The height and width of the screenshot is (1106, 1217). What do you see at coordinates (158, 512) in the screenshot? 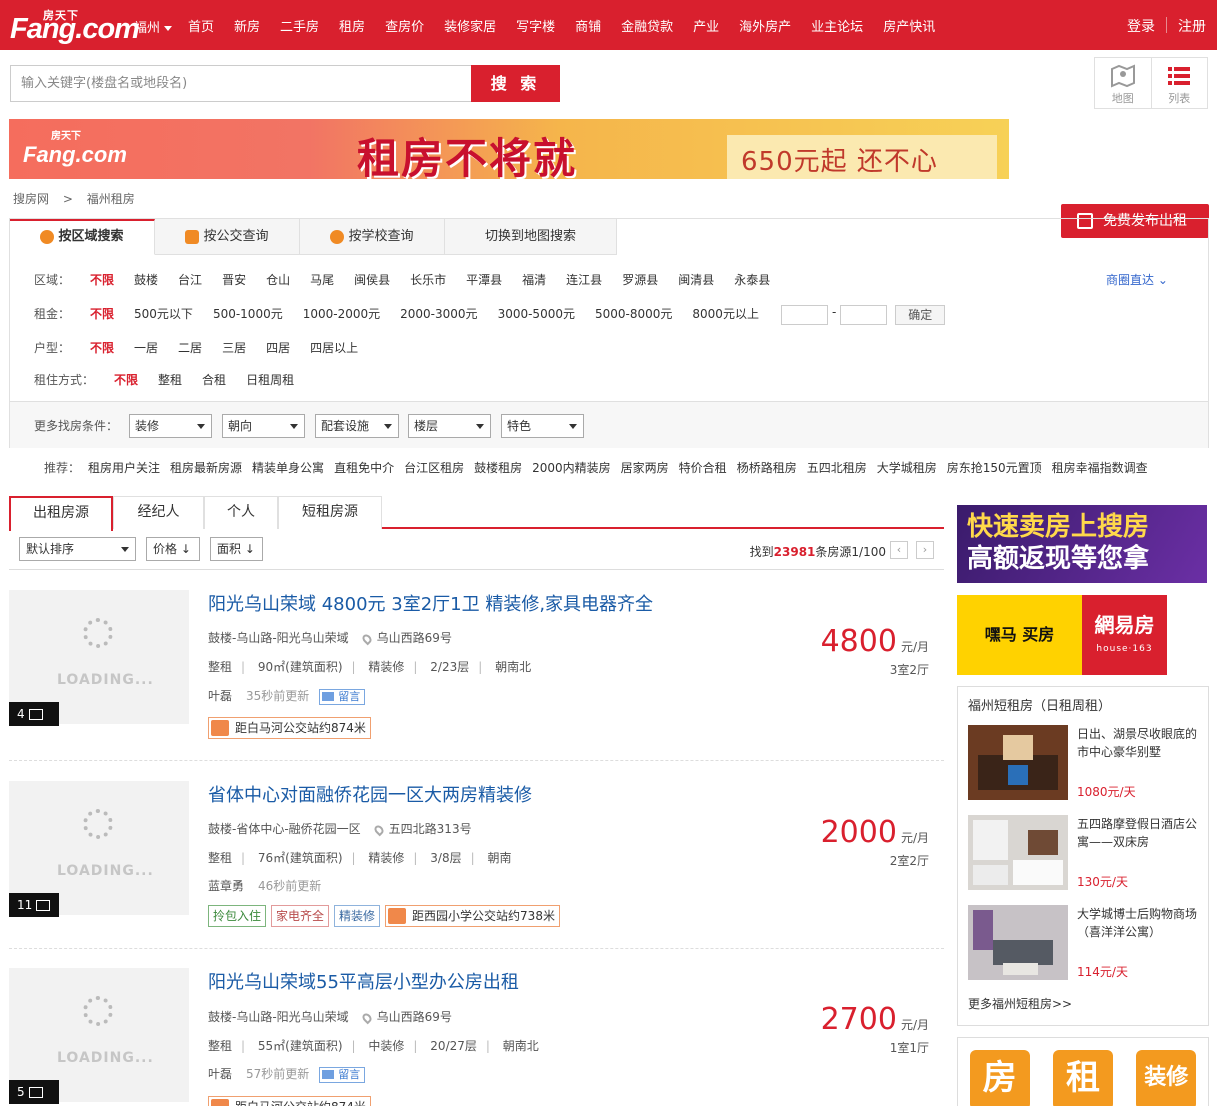
I see `tab-agents: 经纪人` at bounding box center [158, 512].